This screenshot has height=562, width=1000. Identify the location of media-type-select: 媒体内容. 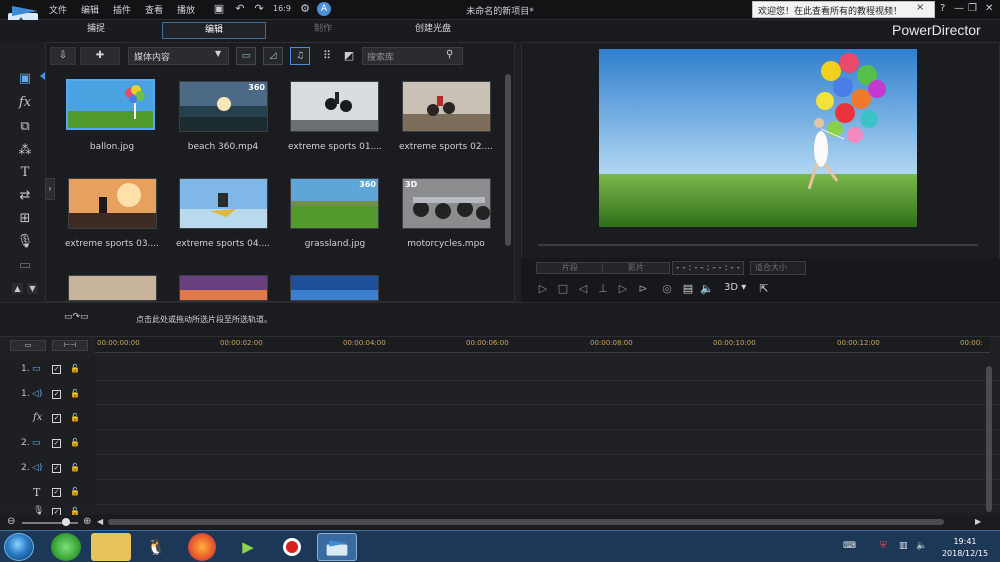
(178, 56).